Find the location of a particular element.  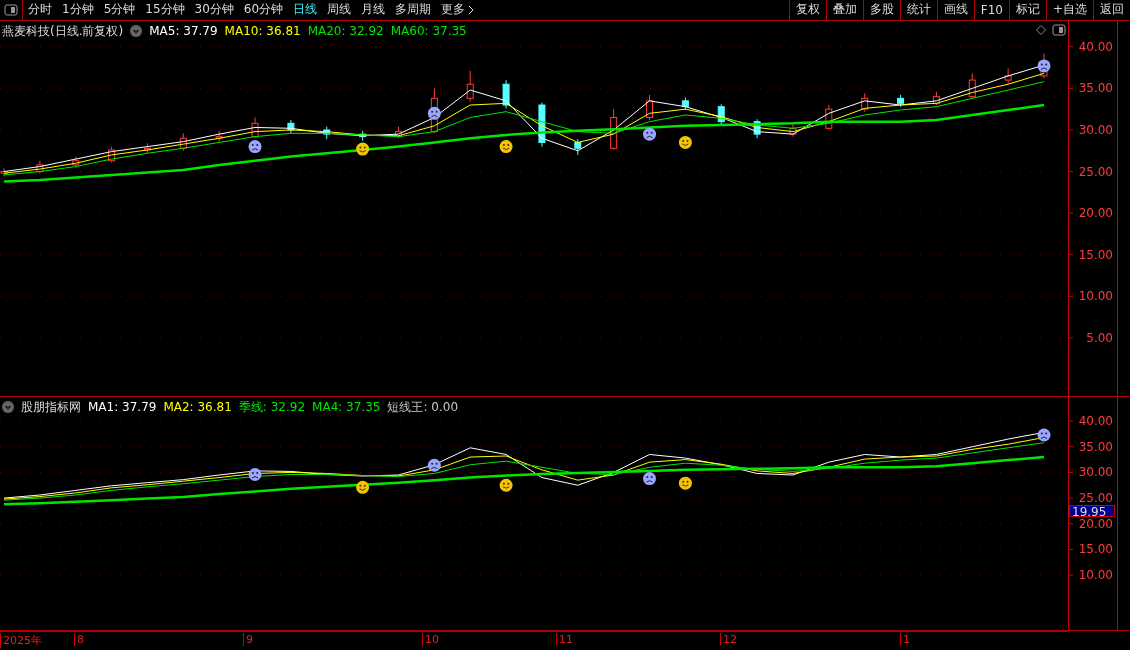

period-tab: 分时 is located at coordinates (40, 10).